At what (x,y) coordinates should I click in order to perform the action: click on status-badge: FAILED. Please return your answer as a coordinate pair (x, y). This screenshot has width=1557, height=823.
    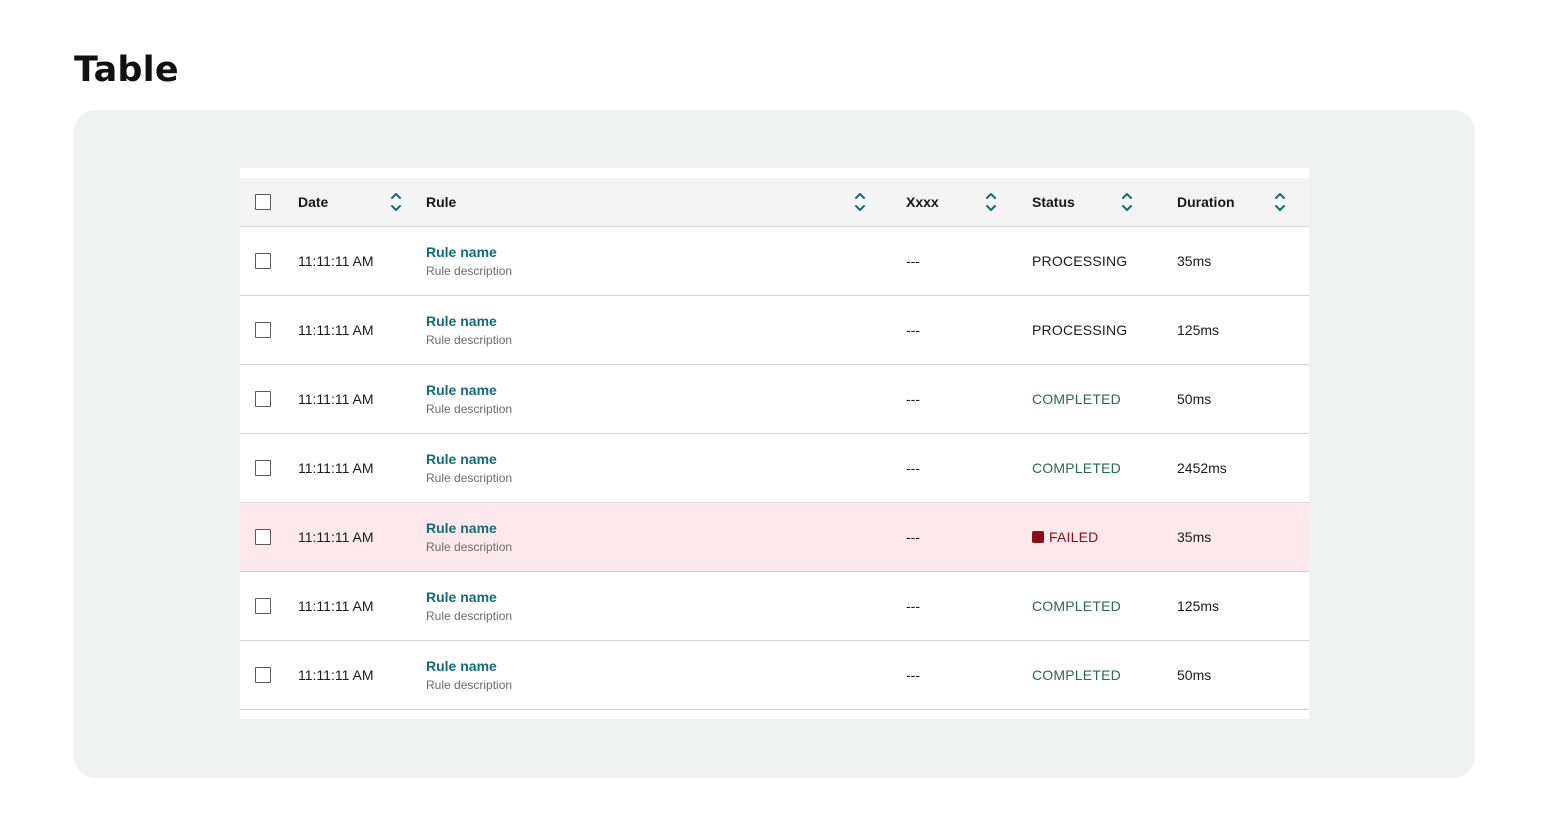
    Looking at the image, I should click on (1074, 537).